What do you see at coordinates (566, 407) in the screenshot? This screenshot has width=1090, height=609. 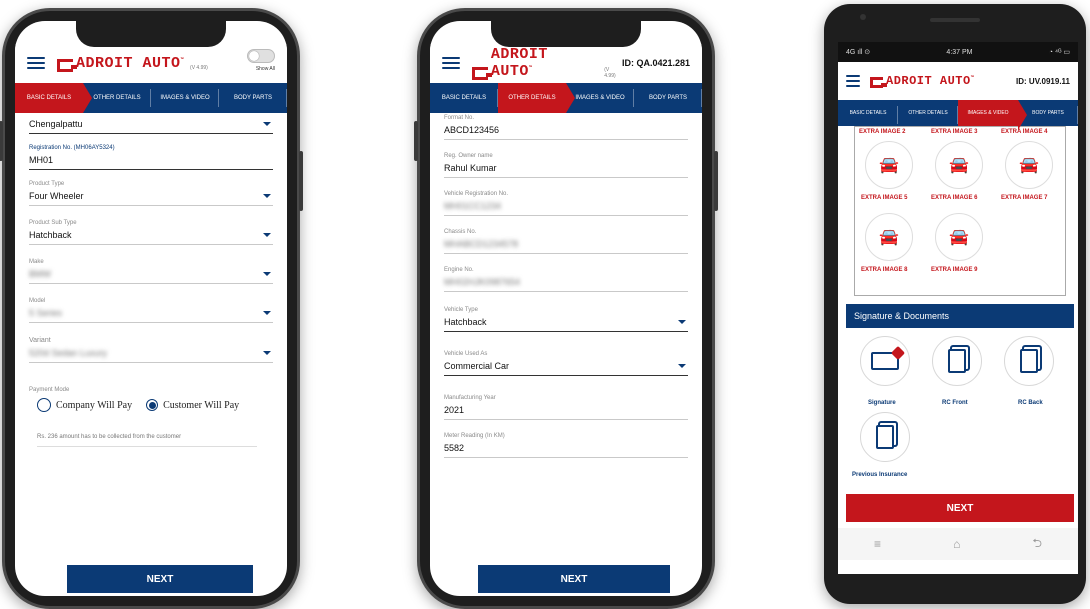 I see `manufacturing-year-field: Manufacturing Year 2021` at bounding box center [566, 407].